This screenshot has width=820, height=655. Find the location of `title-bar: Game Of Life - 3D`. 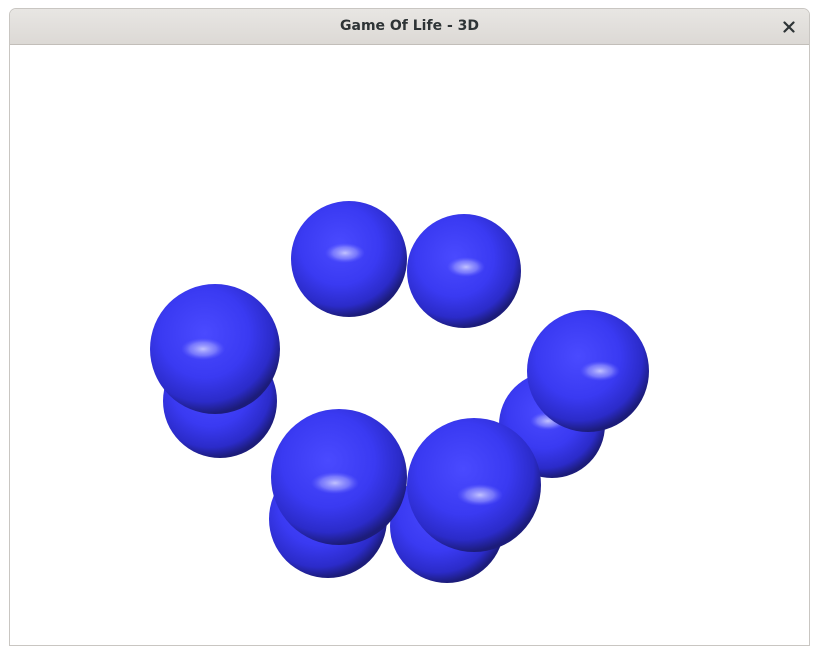

title-bar: Game Of Life - 3D is located at coordinates (409, 27).